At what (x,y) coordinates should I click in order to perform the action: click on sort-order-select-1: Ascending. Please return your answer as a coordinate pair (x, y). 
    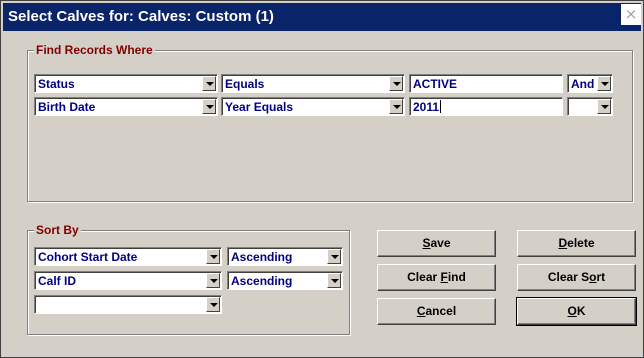
    Looking at the image, I should click on (285, 256).